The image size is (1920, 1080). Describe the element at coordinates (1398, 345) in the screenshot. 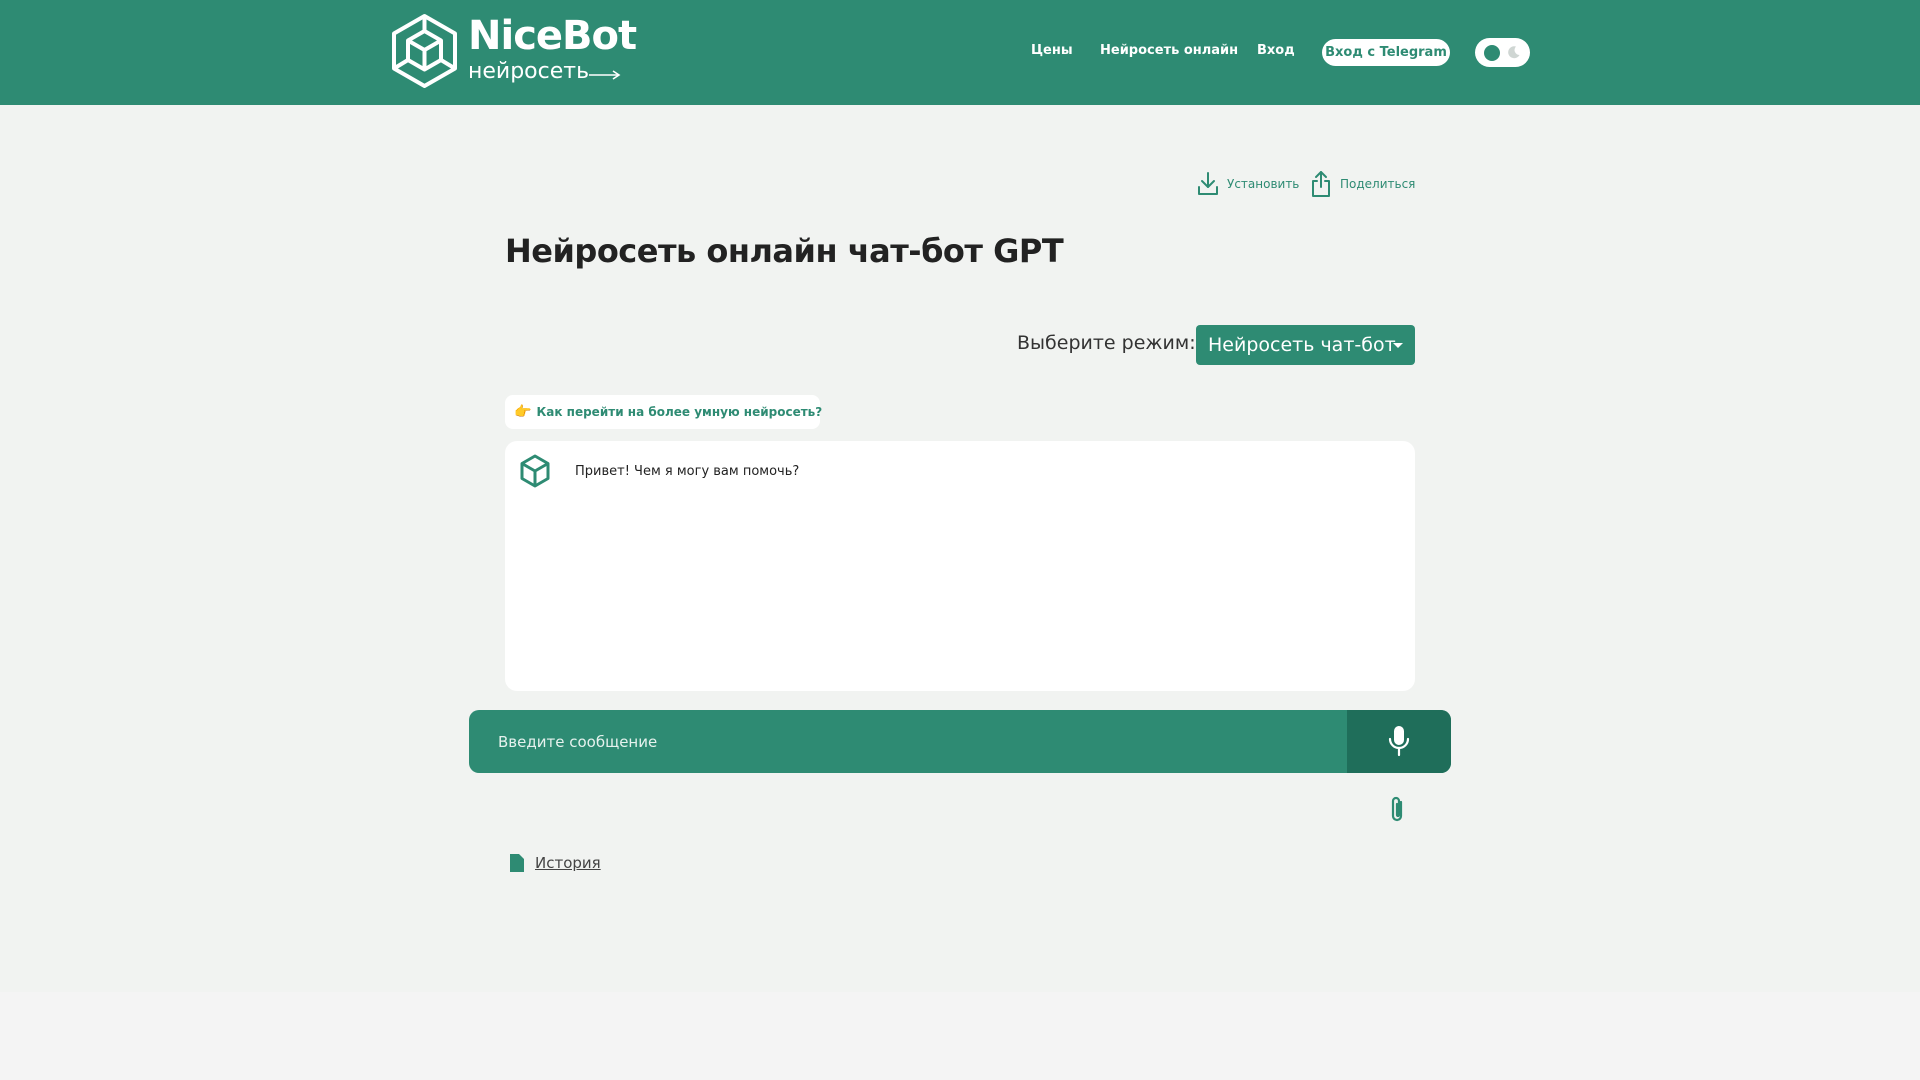

I see `caret-down-icon` at that location.